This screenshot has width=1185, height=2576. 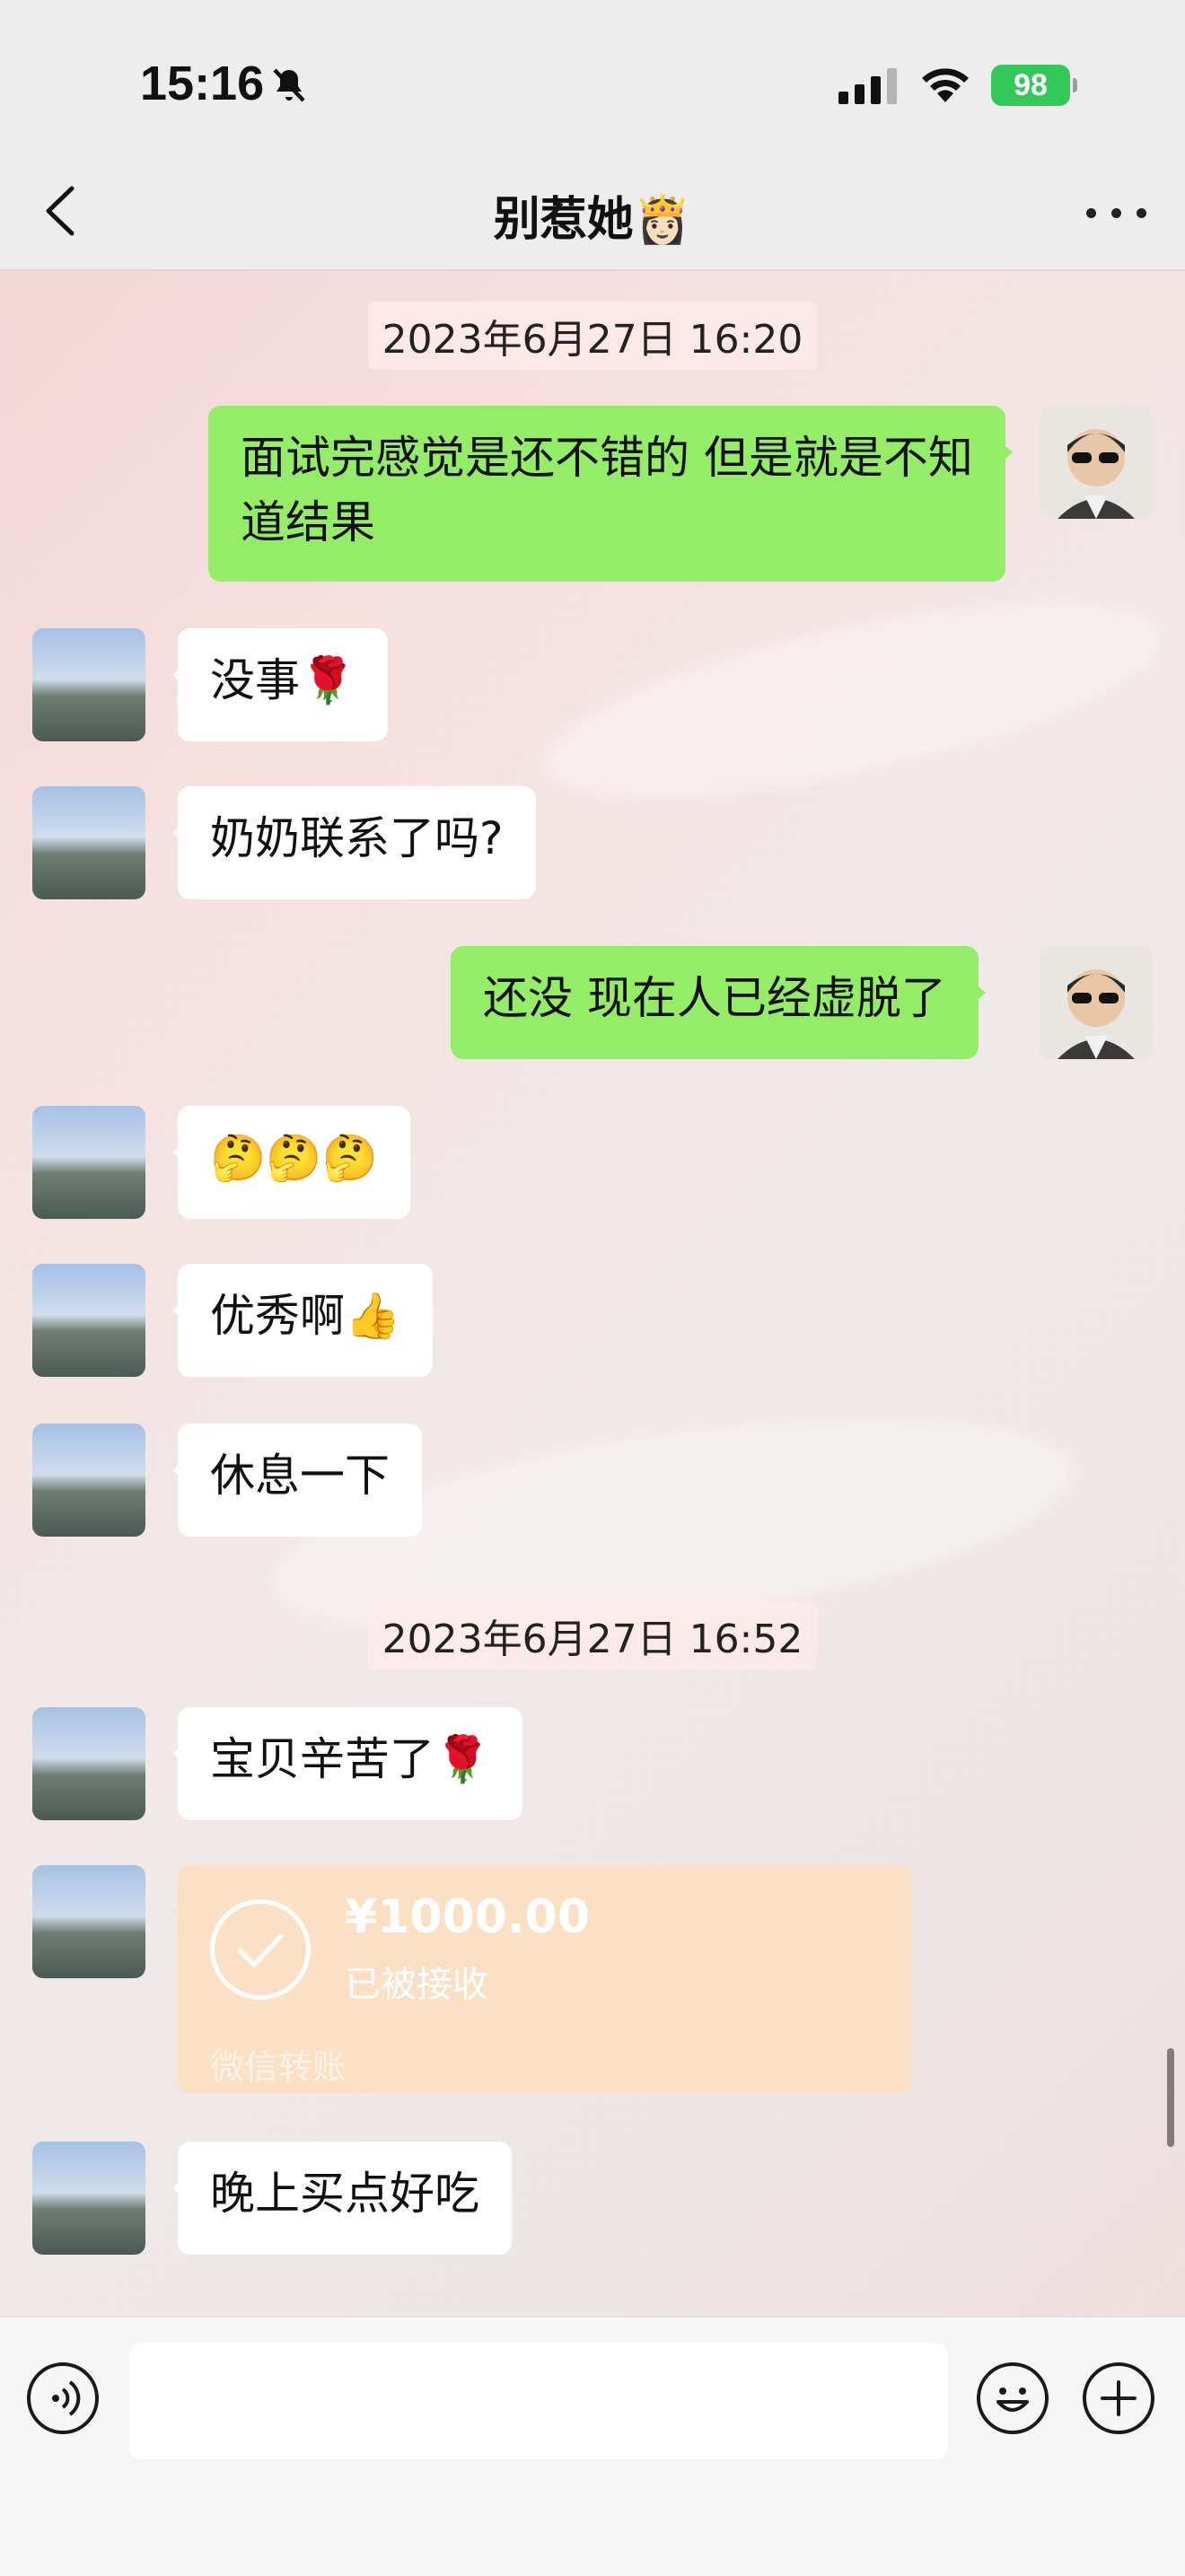 What do you see at coordinates (63, 2398) in the screenshot?
I see `voice-input-icon` at bounding box center [63, 2398].